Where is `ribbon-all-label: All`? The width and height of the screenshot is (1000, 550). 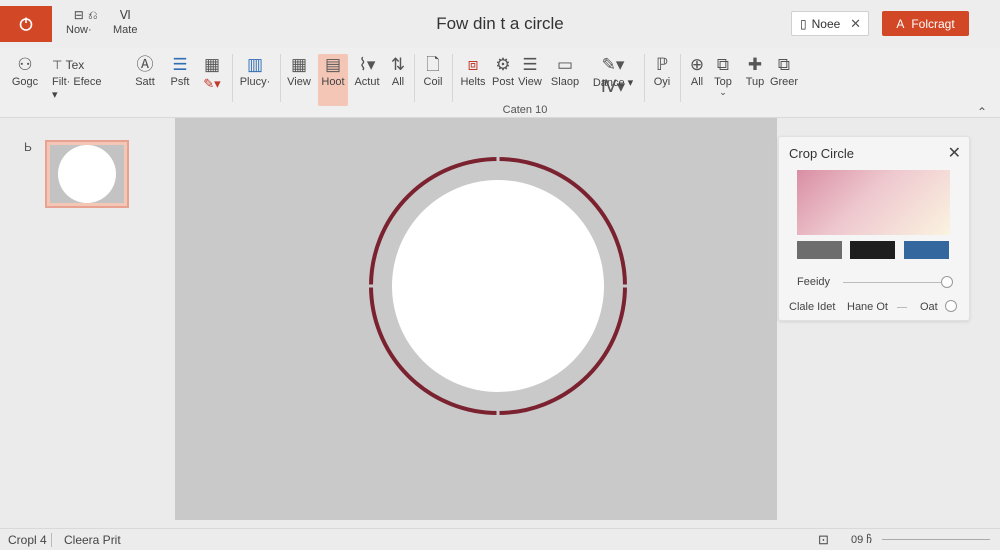 ribbon-all-label: All is located at coordinates (398, 82).